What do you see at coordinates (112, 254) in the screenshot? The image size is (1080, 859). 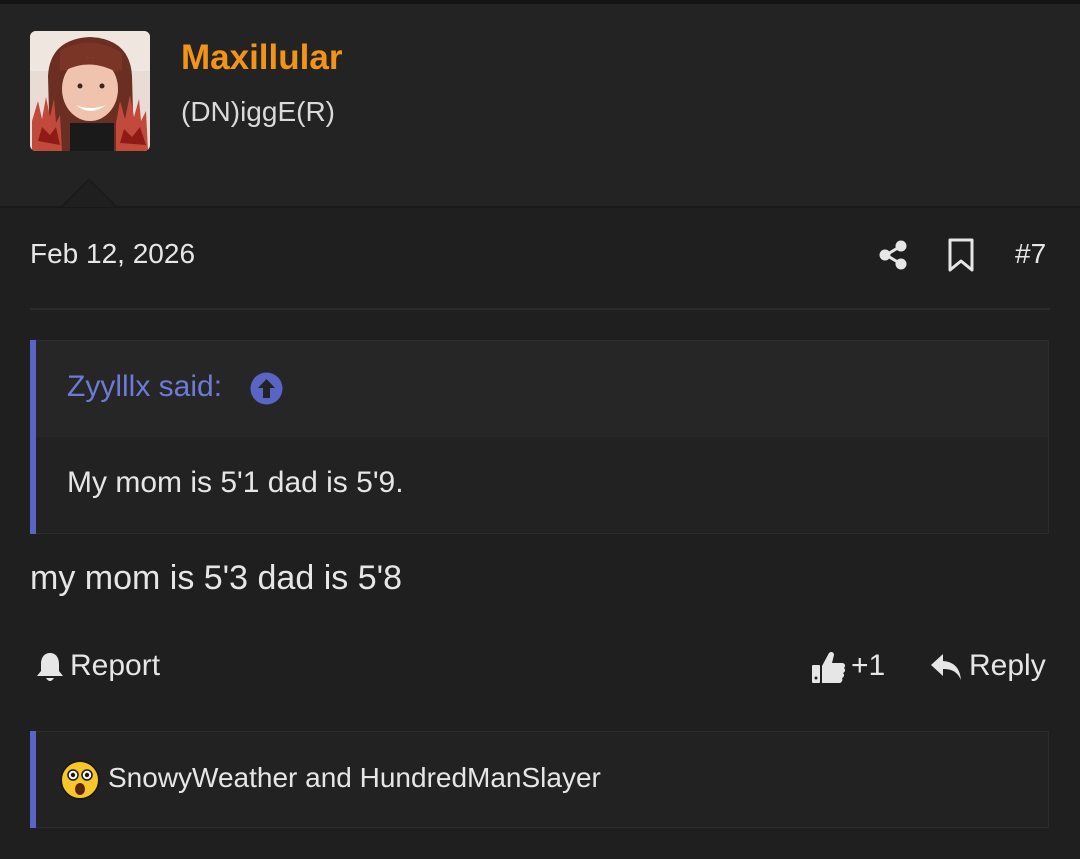 I see `post-date: Feb 12, 2026` at bounding box center [112, 254].